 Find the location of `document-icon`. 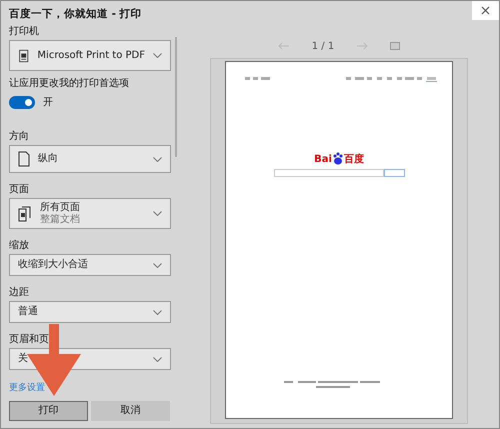

document-icon is located at coordinates (24, 159).